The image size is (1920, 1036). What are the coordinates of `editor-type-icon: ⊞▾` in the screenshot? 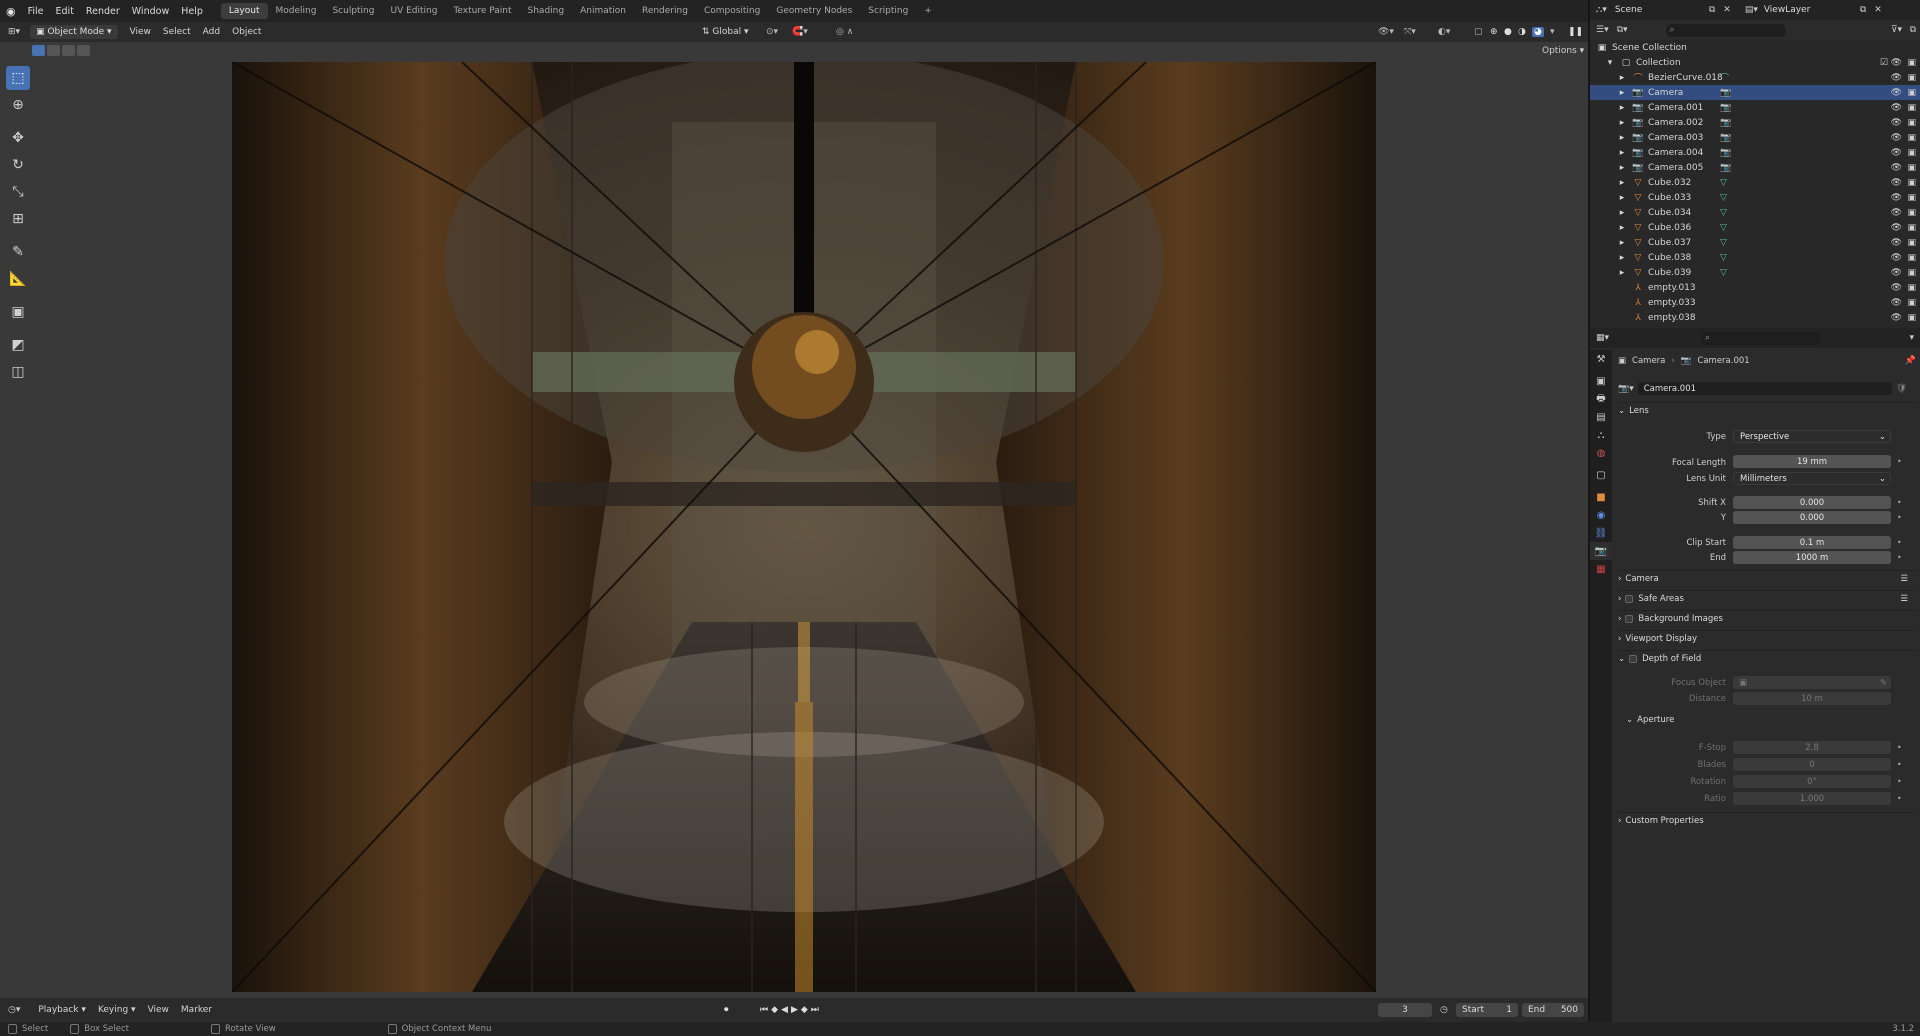 It's located at (14, 32).